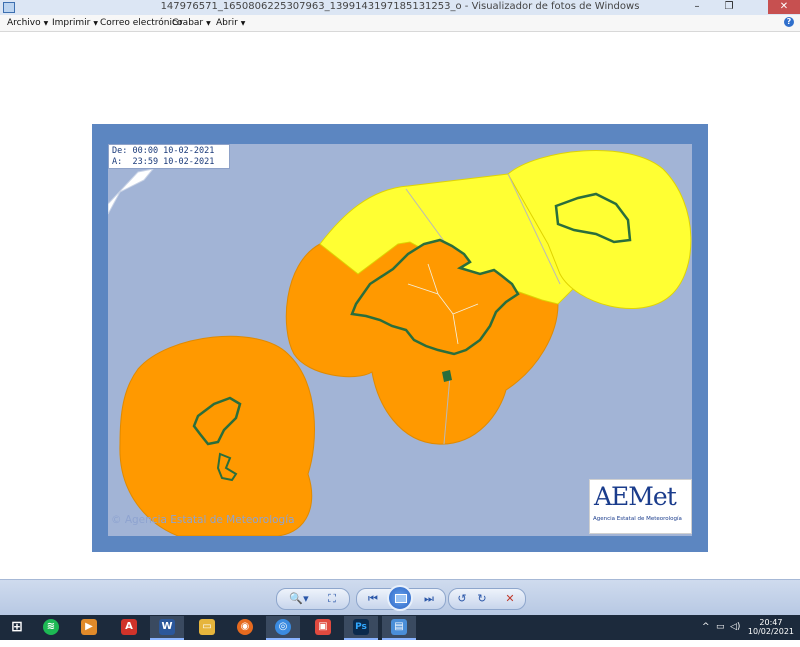 This screenshot has height=647, width=800. I want to click on minimize-button: –, so click(697, 7).